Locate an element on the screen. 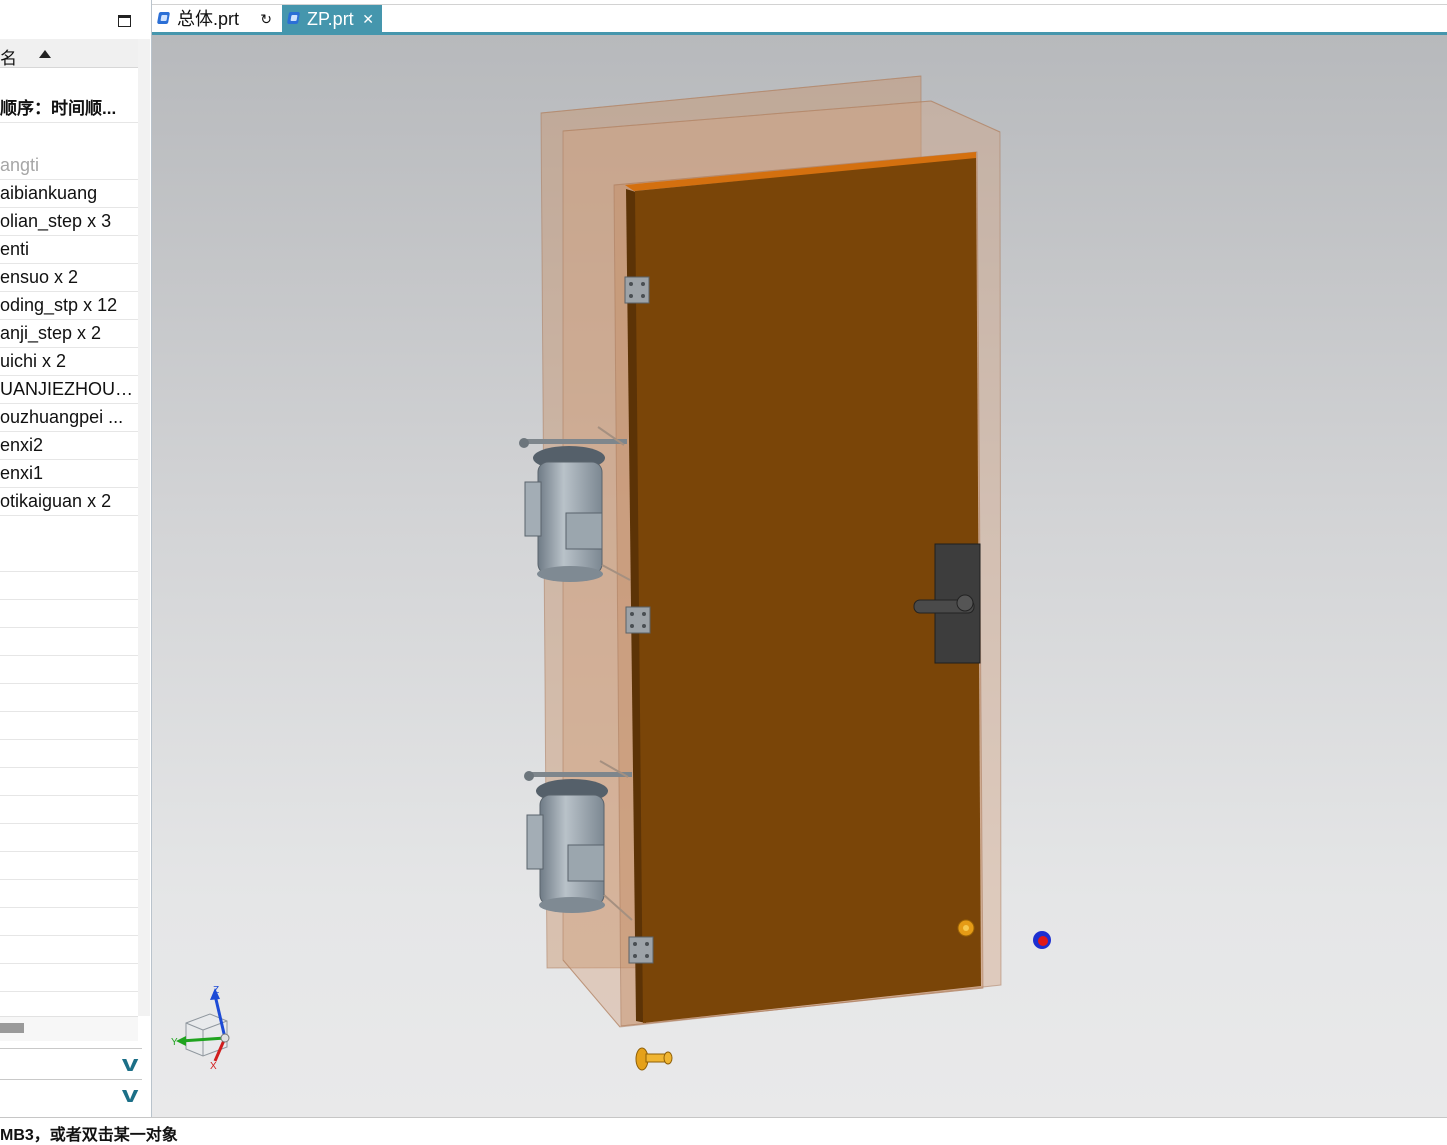  tree-node: otikaiguan x 2 is located at coordinates (69, 502).